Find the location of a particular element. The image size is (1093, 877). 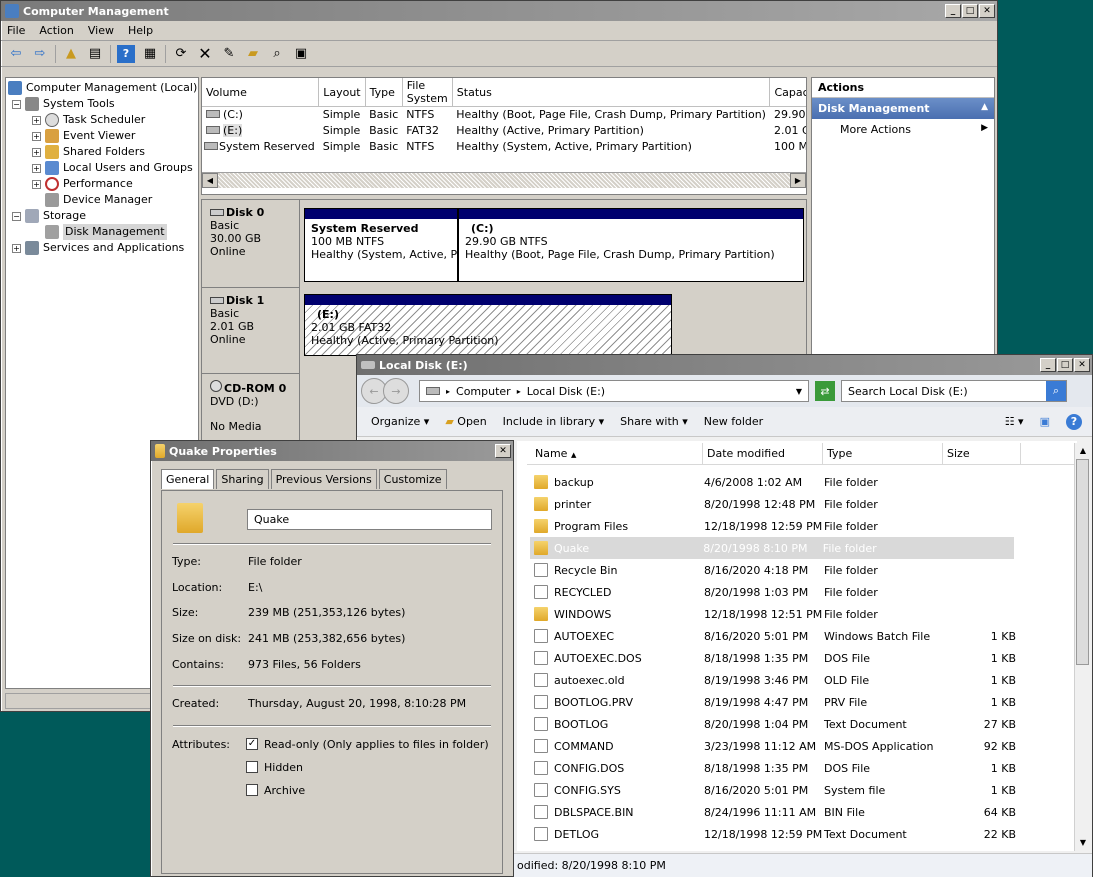

tab-previous-versions: Previous Versions is located at coordinates (323, 479).